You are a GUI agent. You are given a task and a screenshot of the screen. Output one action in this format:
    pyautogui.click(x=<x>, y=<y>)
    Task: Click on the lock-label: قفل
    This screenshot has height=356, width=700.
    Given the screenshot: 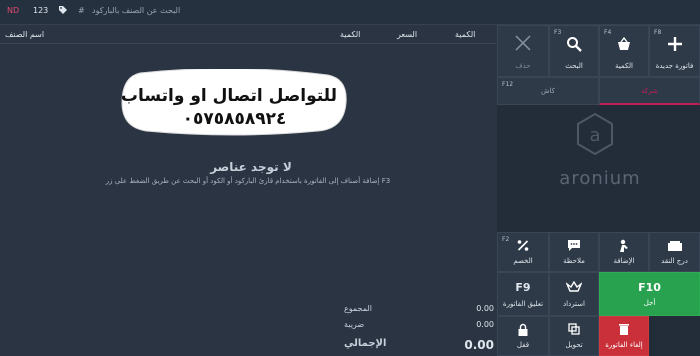 What is the action you would take?
    pyautogui.click(x=523, y=345)
    